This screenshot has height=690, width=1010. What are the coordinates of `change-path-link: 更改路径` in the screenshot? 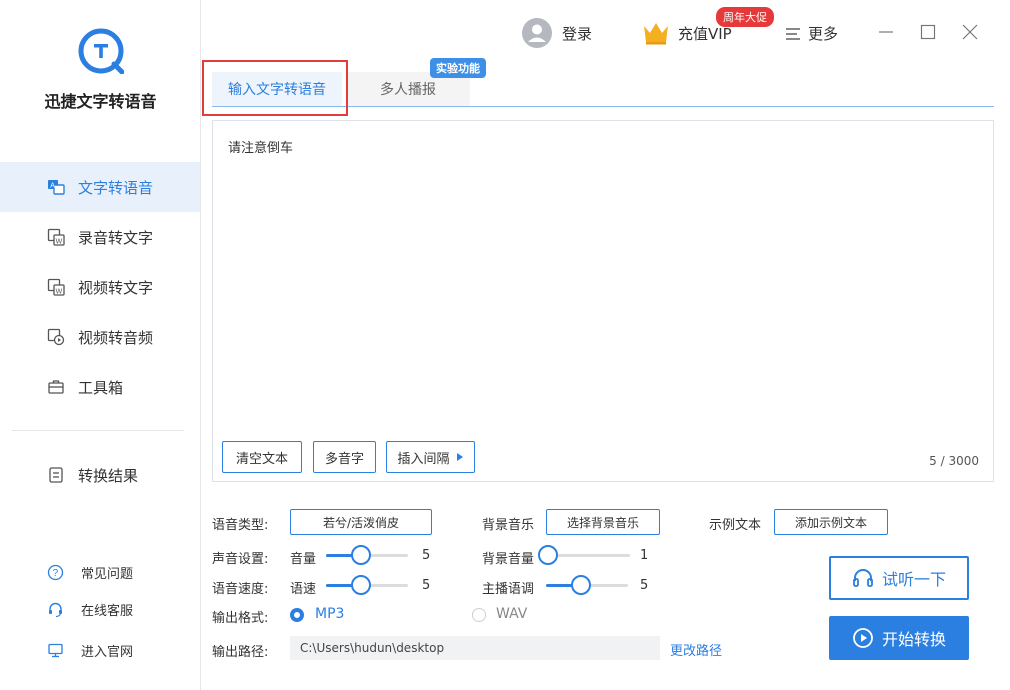 It's located at (696, 649).